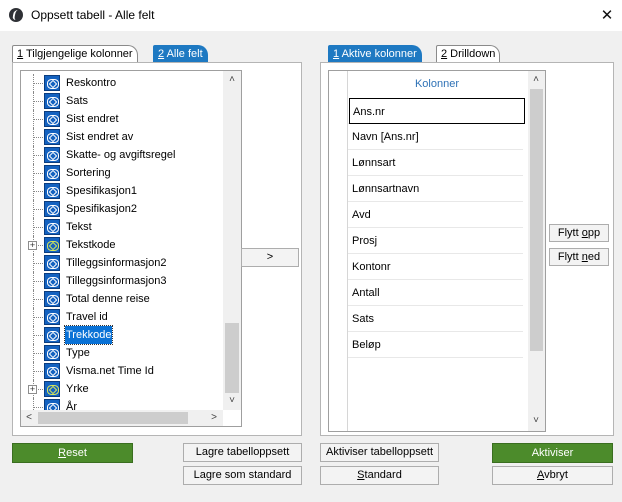 The width and height of the screenshot is (622, 502). What do you see at coordinates (426, 267) in the screenshot?
I see `table-row: Kontonr` at bounding box center [426, 267].